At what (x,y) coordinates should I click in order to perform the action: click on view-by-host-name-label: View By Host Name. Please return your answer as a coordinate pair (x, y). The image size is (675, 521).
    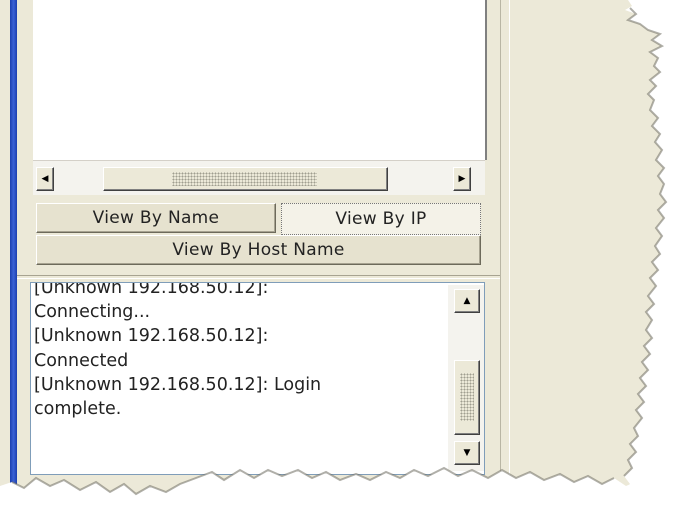
    Looking at the image, I should click on (258, 250).